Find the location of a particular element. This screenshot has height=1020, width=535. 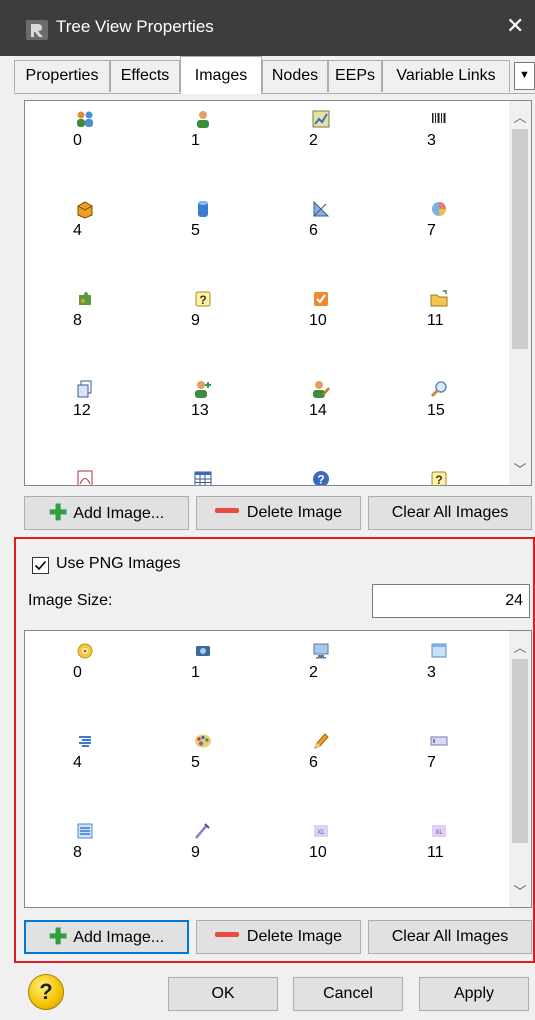

image-list-item: 10 is located at coordinates (340, 319).